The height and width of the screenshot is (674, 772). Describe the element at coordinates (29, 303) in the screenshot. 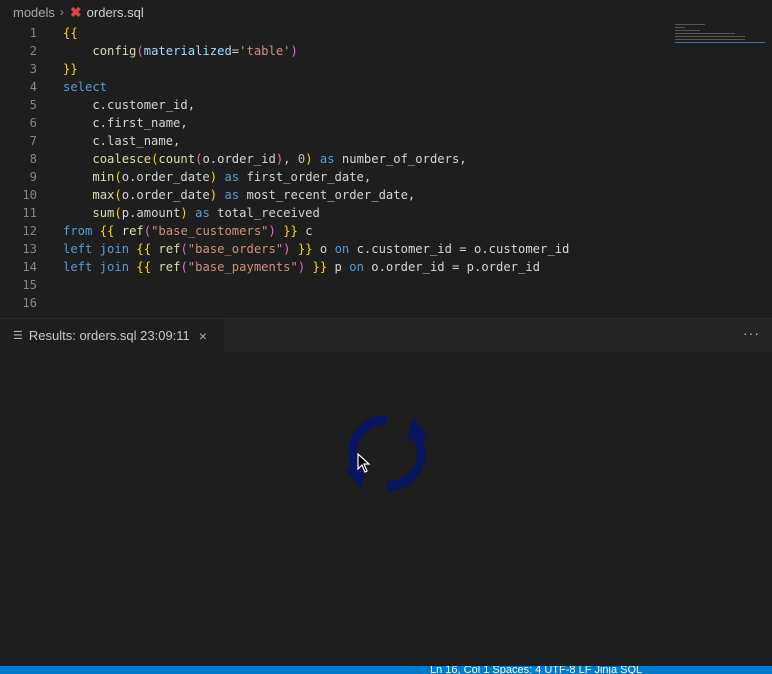

I see `line-number: 16` at that location.